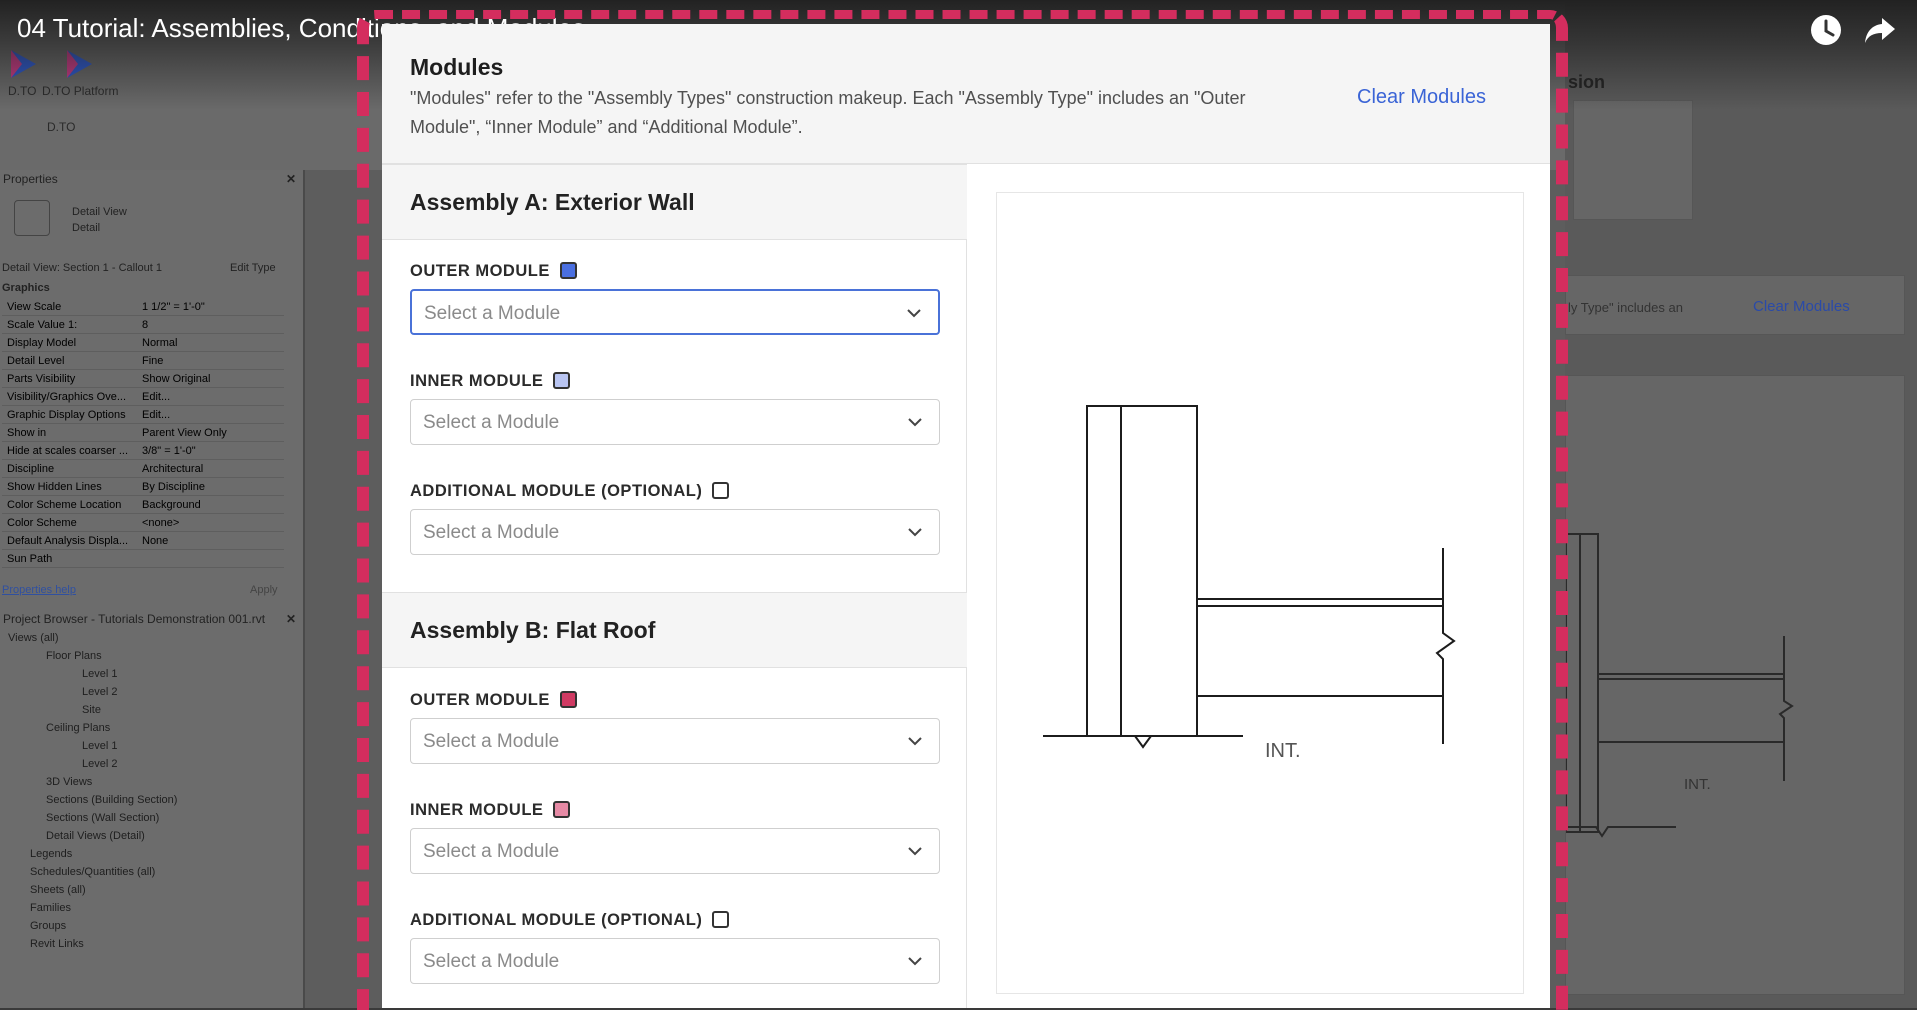 This screenshot has width=1917, height=1010. Describe the element at coordinates (34, 307) in the screenshot. I see `property-key: View Scale` at that location.